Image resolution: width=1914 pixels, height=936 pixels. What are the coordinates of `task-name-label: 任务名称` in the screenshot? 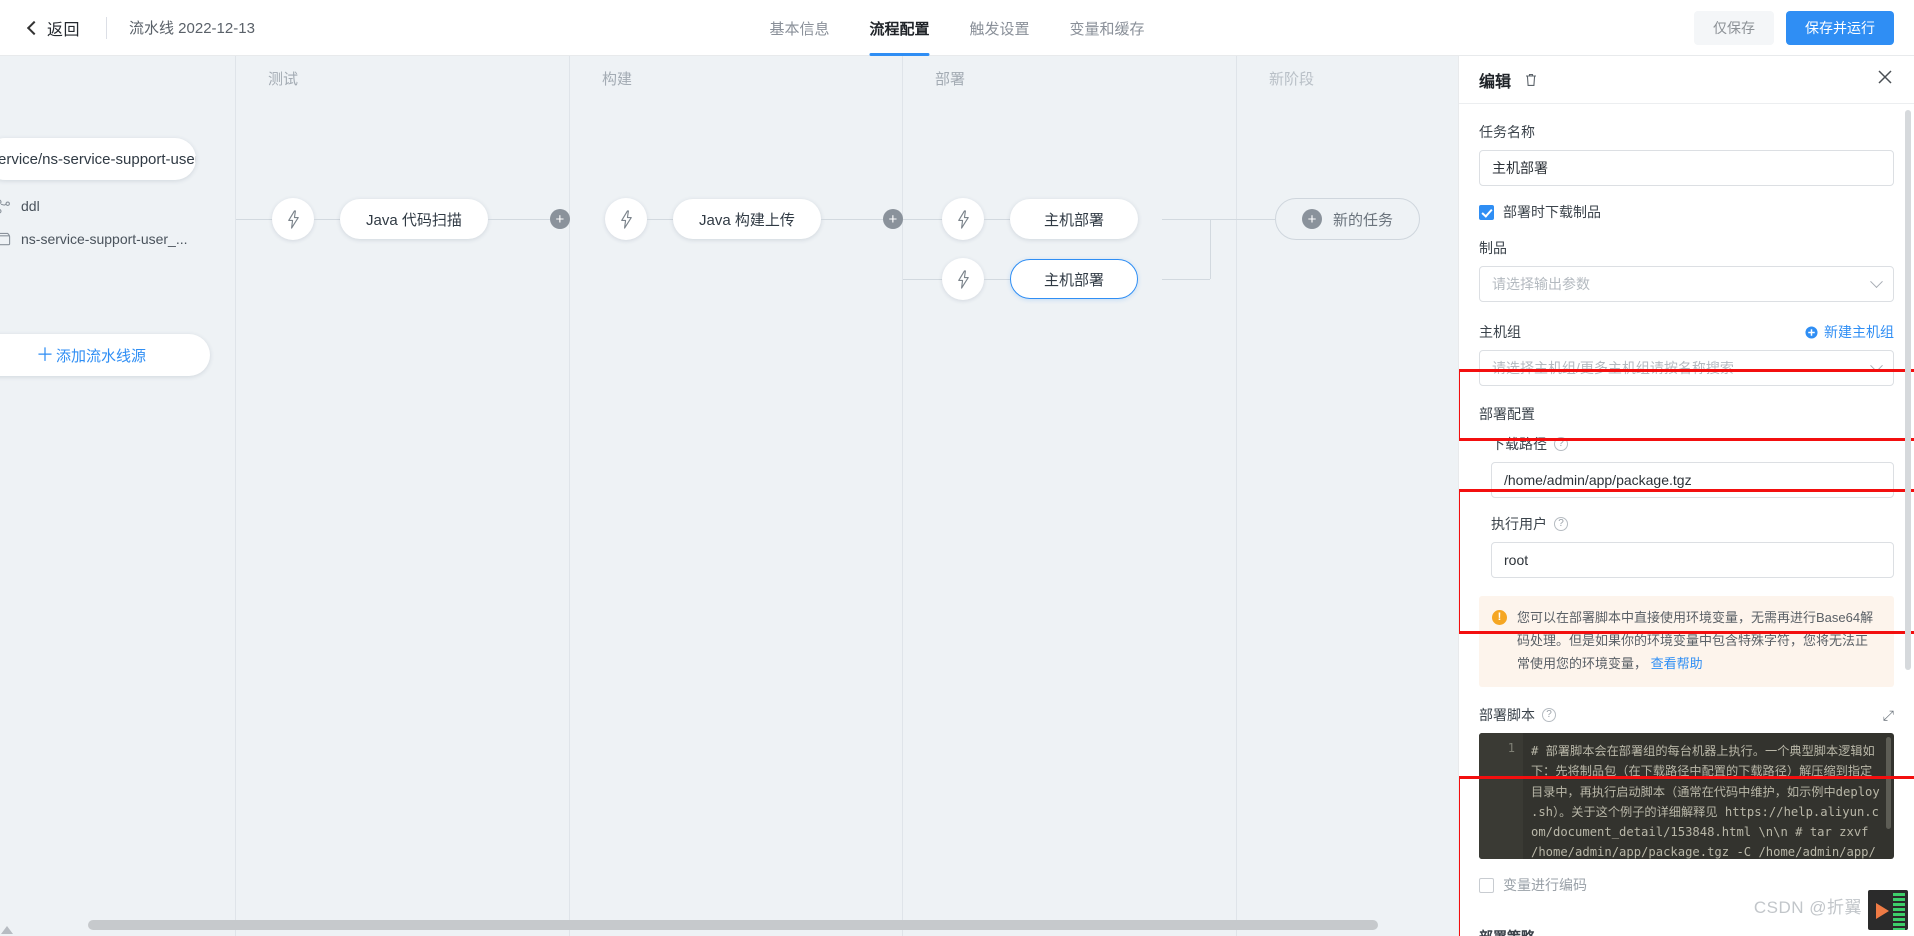 It's located at (1507, 132).